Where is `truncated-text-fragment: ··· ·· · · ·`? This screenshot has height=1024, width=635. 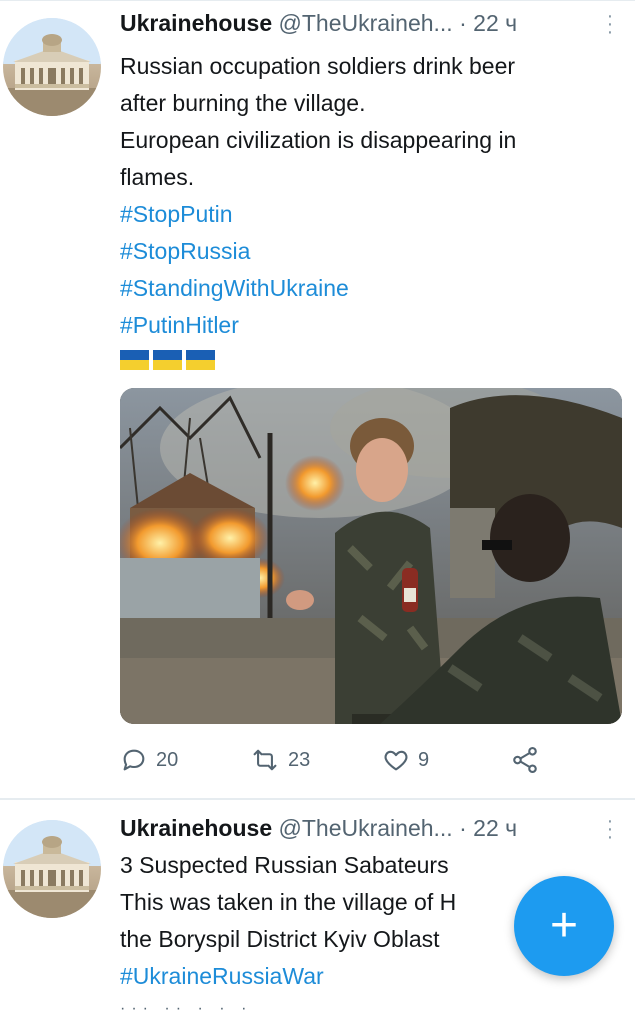 truncated-text-fragment: ··· ·· · · · is located at coordinates (186, 1008).